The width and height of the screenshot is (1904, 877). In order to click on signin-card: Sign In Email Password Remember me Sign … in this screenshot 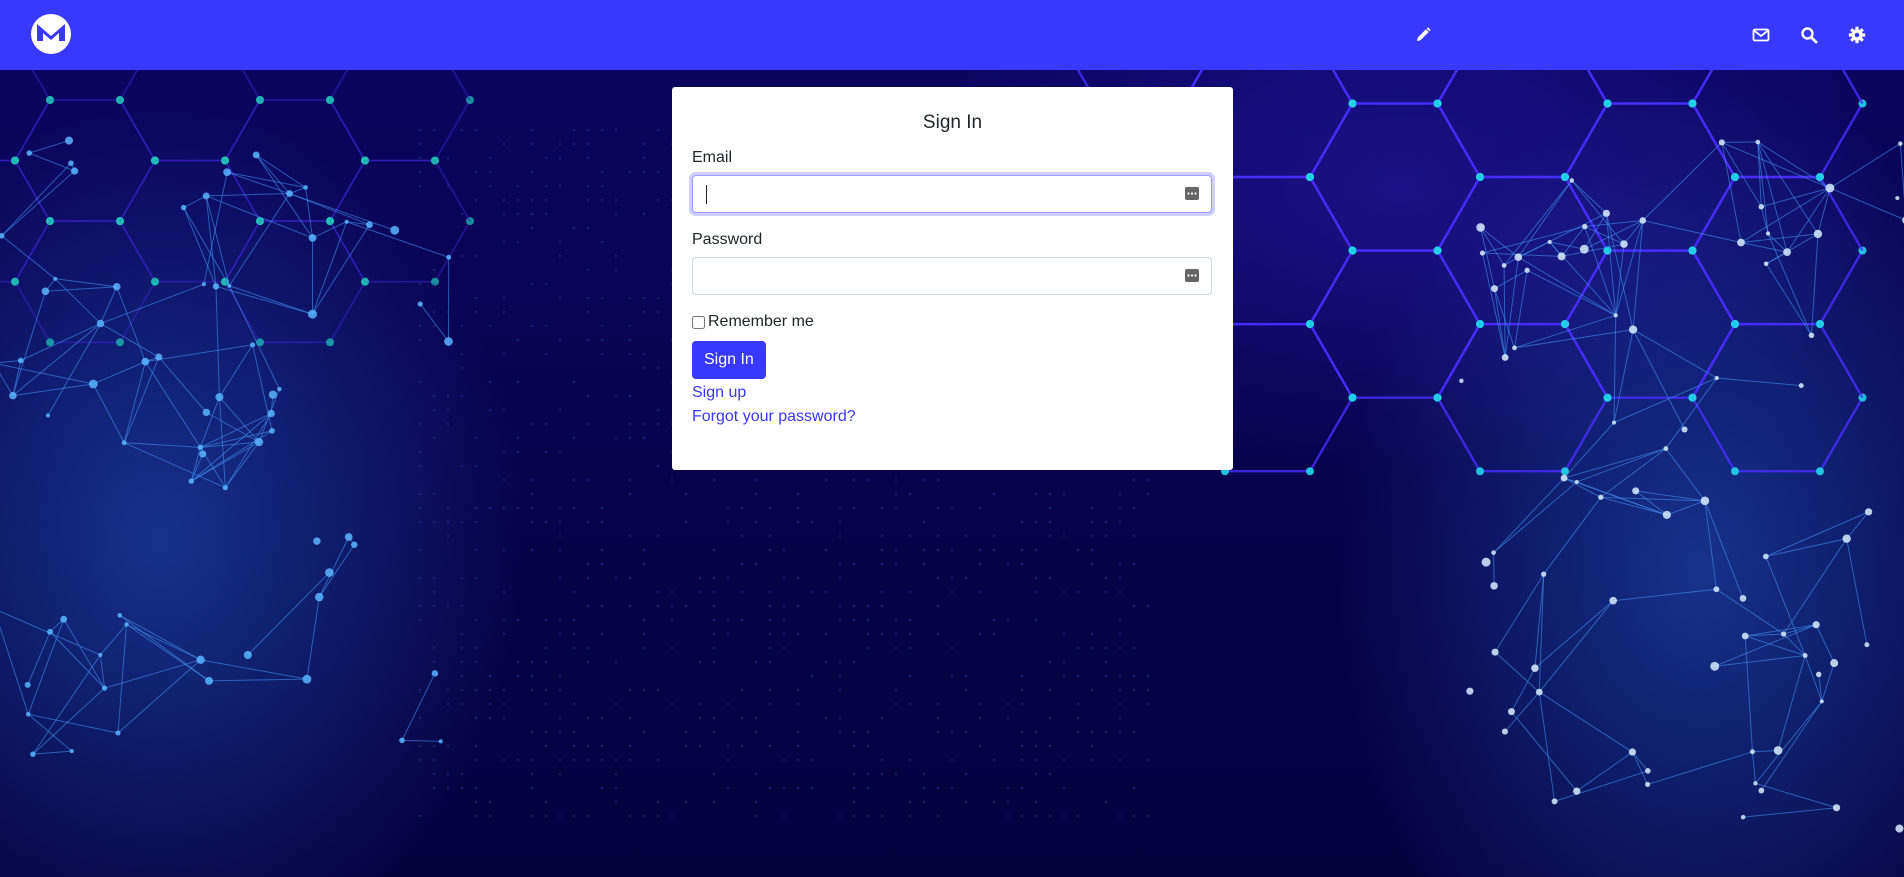, I will do `click(952, 278)`.